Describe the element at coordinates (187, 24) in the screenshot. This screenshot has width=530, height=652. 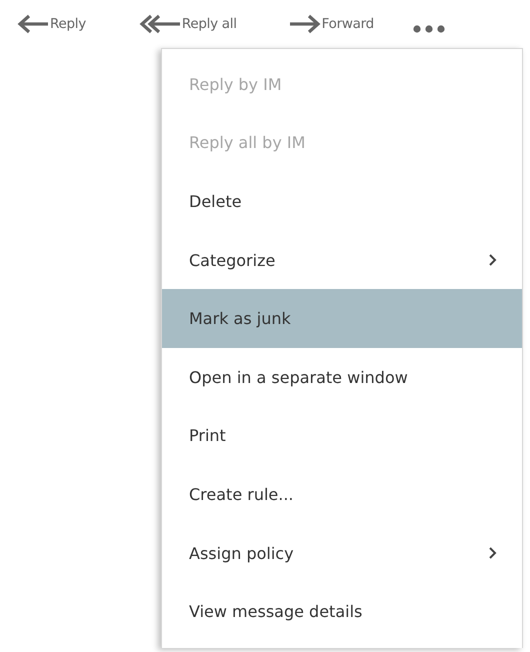
I see `reply-all-button: Reply all` at that location.